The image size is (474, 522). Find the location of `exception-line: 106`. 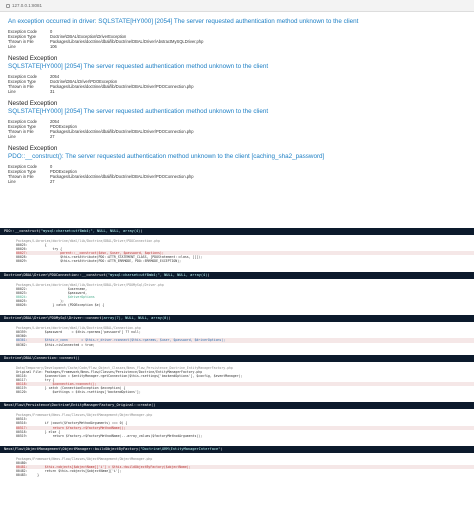

exception-line: 106 is located at coordinates (53, 46).